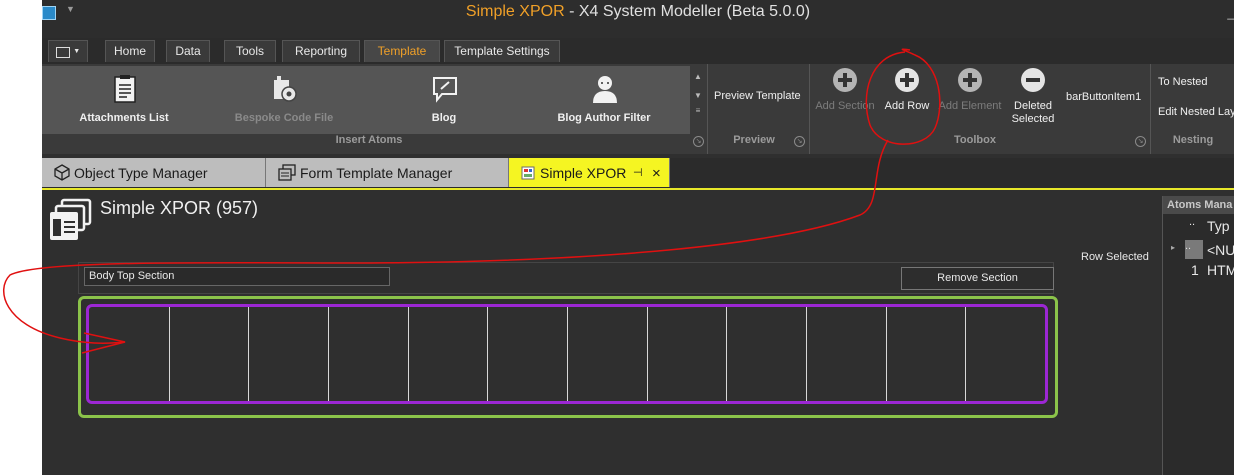 Image resolution: width=1234 pixels, height=475 pixels. What do you see at coordinates (1194, 249) in the screenshot?
I see `row-dots-cell: ..` at bounding box center [1194, 249].